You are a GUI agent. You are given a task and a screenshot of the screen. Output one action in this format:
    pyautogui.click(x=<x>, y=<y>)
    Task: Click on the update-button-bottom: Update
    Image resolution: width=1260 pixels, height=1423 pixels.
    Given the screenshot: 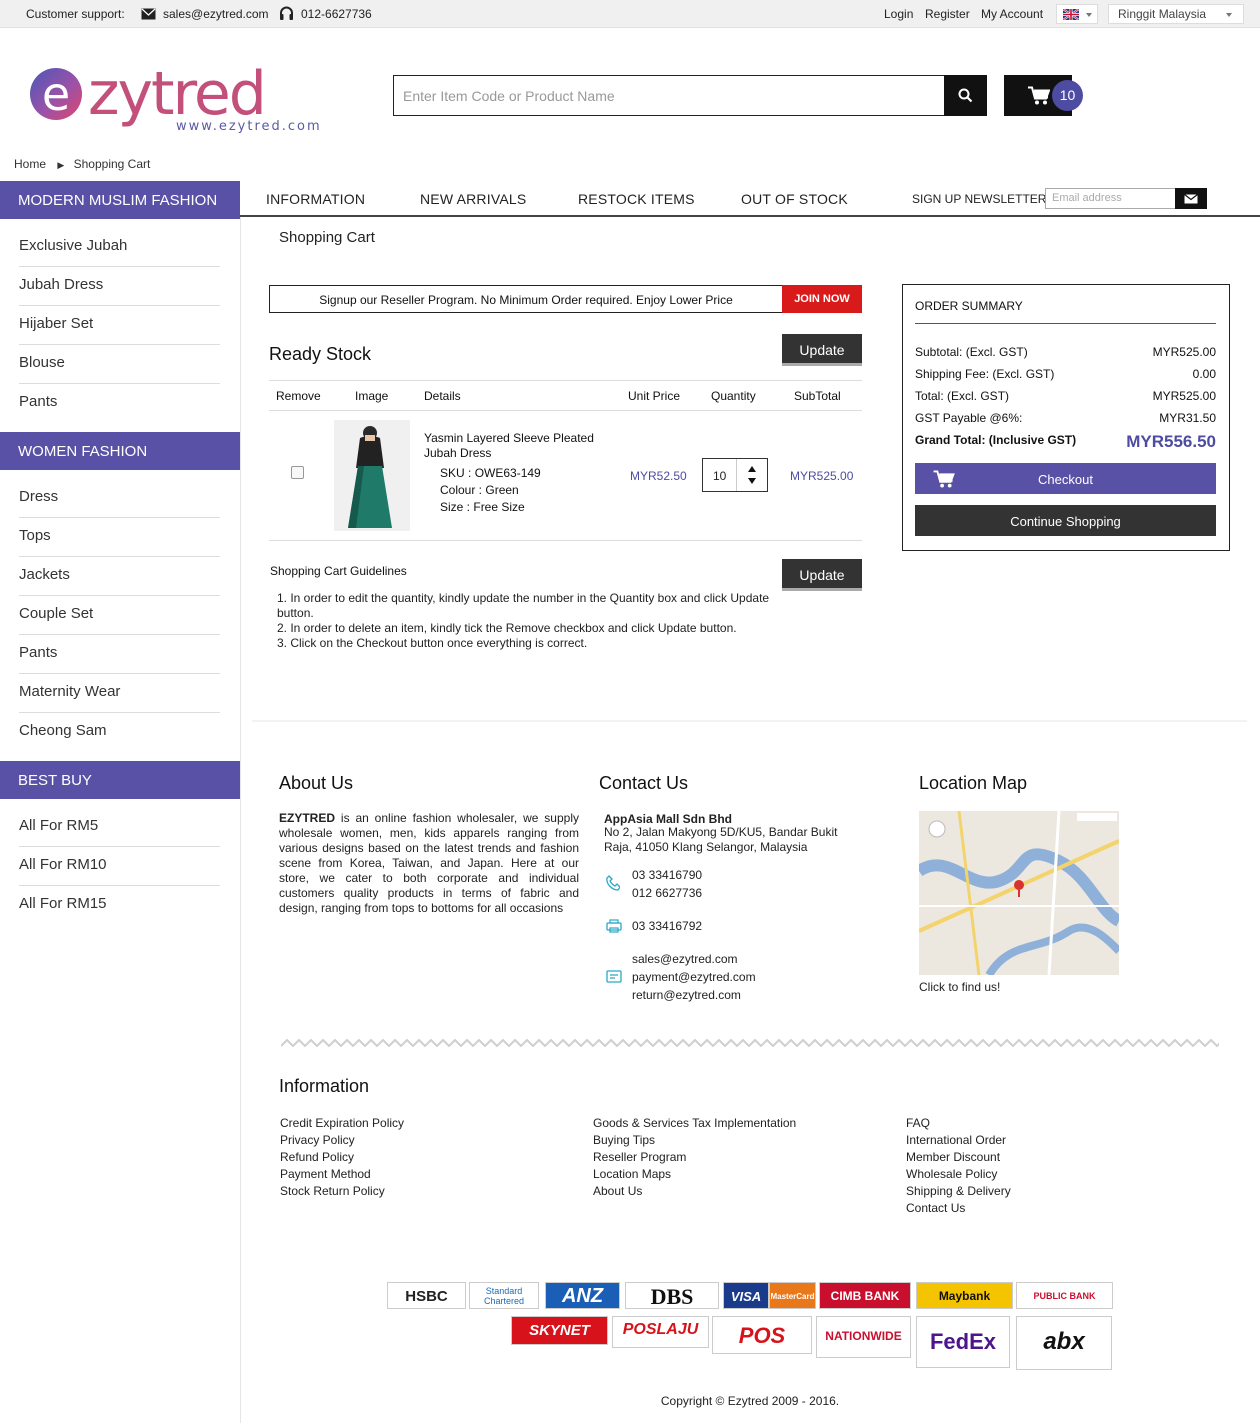 What is the action you would take?
    pyautogui.click(x=822, y=575)
    